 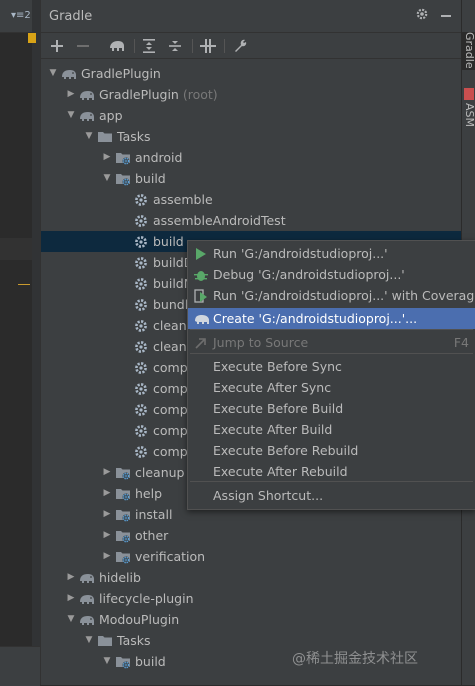 What do you see at coordinates (251, 178) in the screenshot?
I see `tree-node: ▼ build` at bounding box center [251, 178].